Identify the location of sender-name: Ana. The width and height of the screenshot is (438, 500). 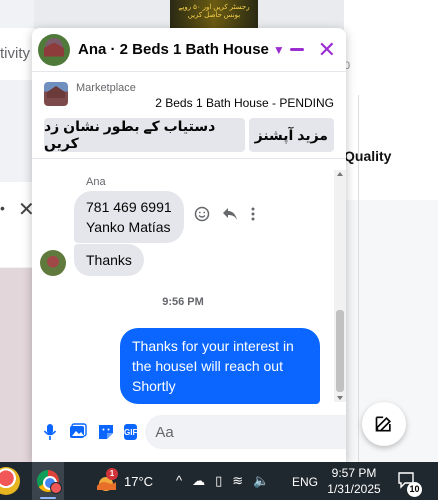
(96, 182).